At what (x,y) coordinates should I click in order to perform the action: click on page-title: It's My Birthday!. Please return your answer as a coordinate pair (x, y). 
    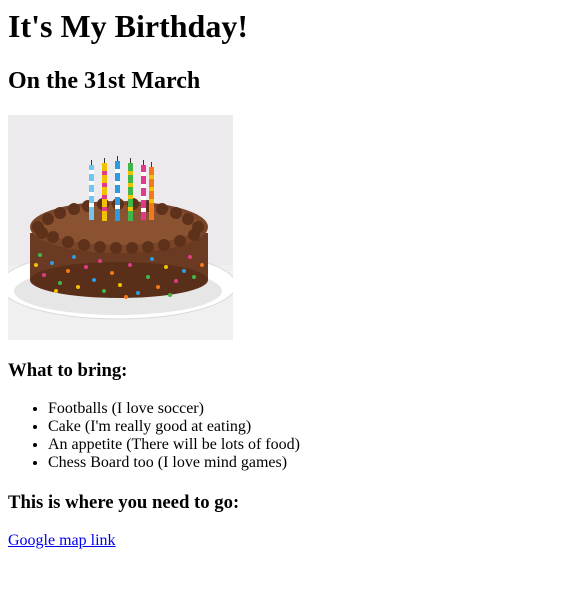
    Looking at the image, I should click on (128, 26).